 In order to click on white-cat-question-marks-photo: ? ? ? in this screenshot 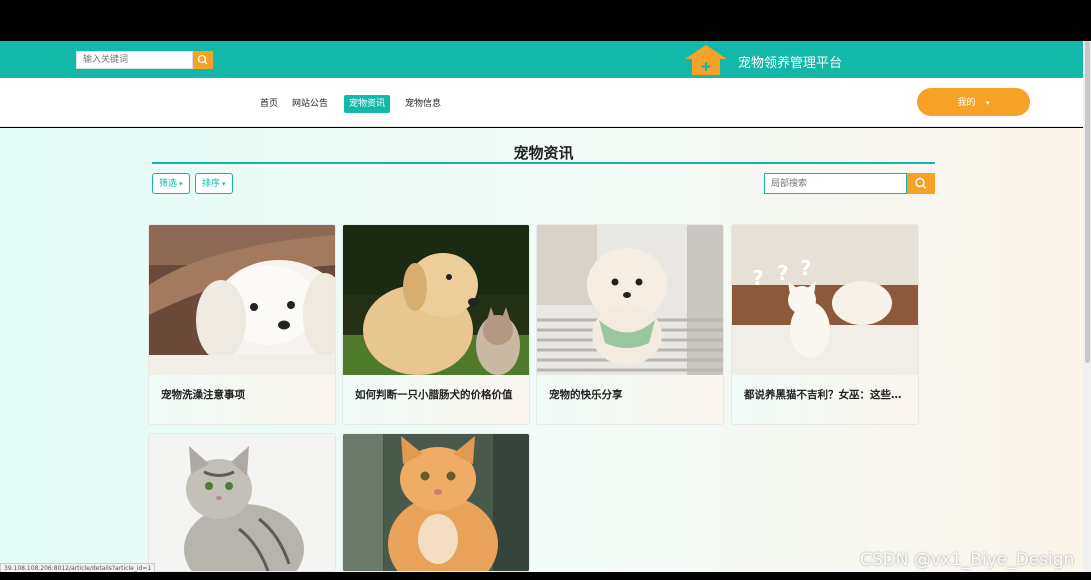, I will do `click(825, 300)`.